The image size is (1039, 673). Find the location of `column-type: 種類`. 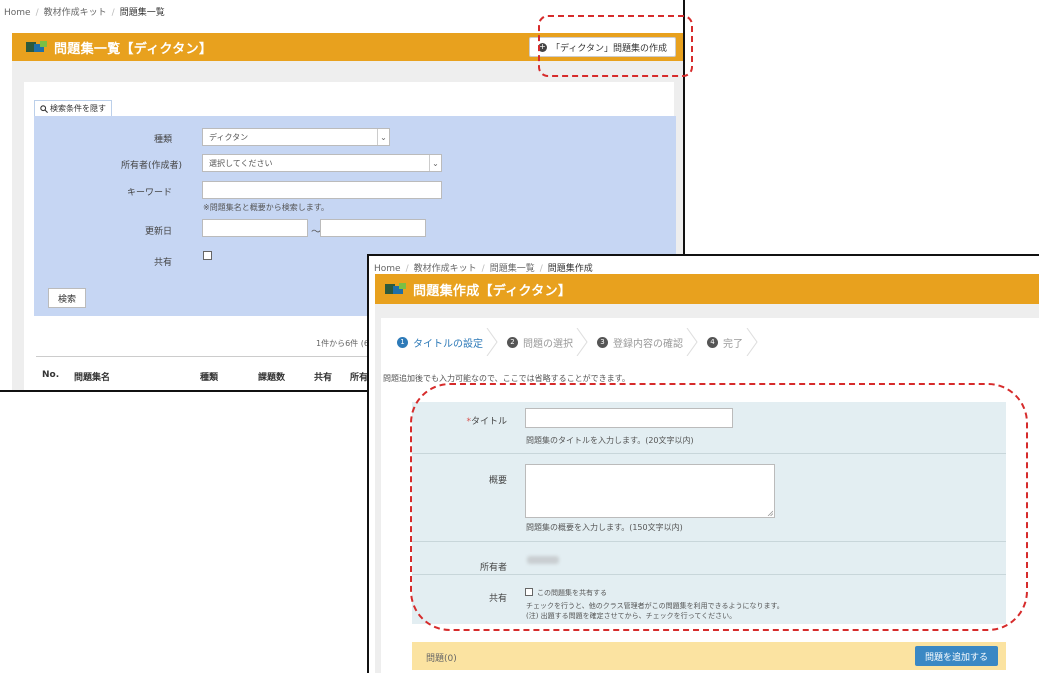

column-type: 種類 is located at coordinates (209, 378).